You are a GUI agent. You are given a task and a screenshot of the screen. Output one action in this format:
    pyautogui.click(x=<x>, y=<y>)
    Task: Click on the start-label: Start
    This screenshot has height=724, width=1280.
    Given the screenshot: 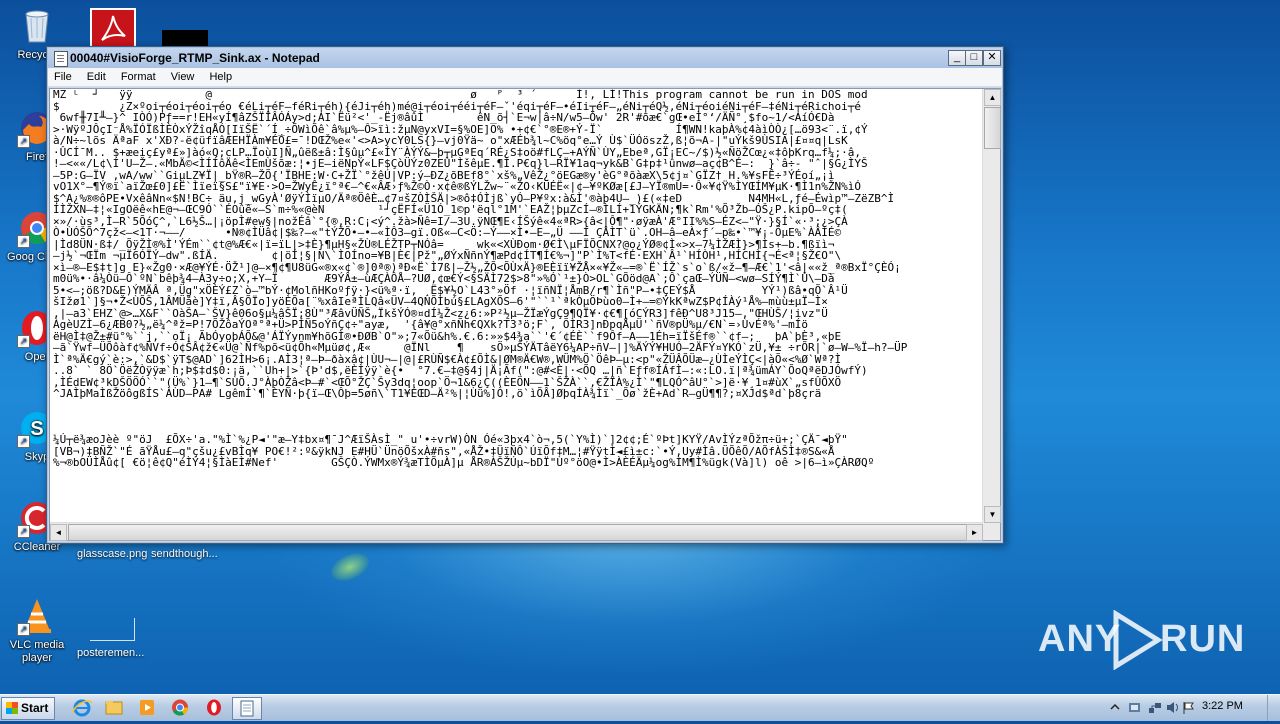 What is the action you would take?
    pyautogui.click(x=35, y=708)
    